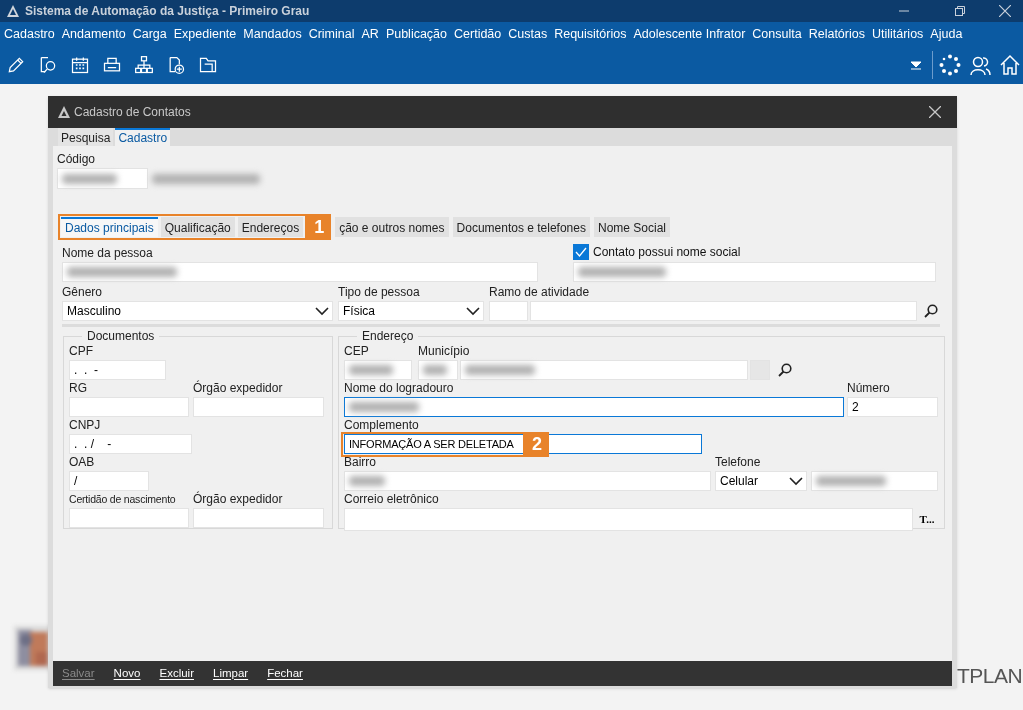 The image size is (1023, 710). What do you see at coordinates (370, 34) in the screenshot?
I see `menu-item: AR` at bounding box center [370, 34].